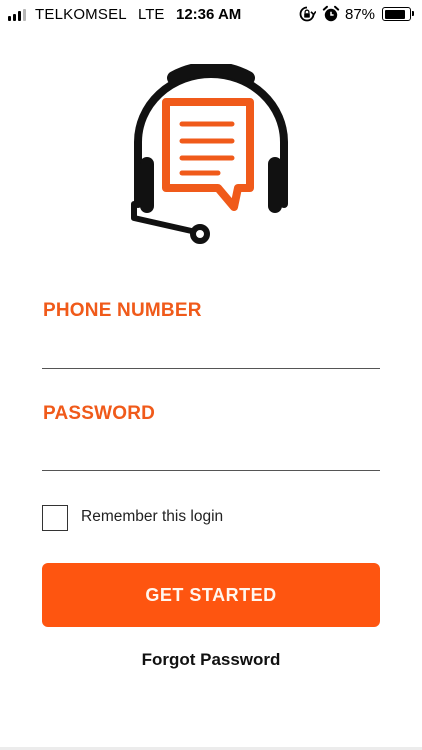 The width and height of the screenshot is (422, 750). Describe the element at coordinates (331, 13) in the screenshot. I see `alarm-icon` at that location.